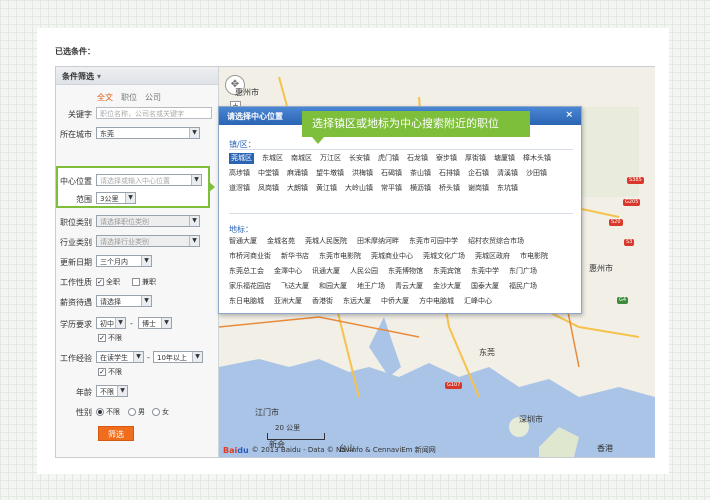 The width and height of the screenshot is (710, 500). What do you see at coordinates (357, 301) in the screenshot?
I see `landmark-link: 东远大厦` at bounding box center [357, 301].